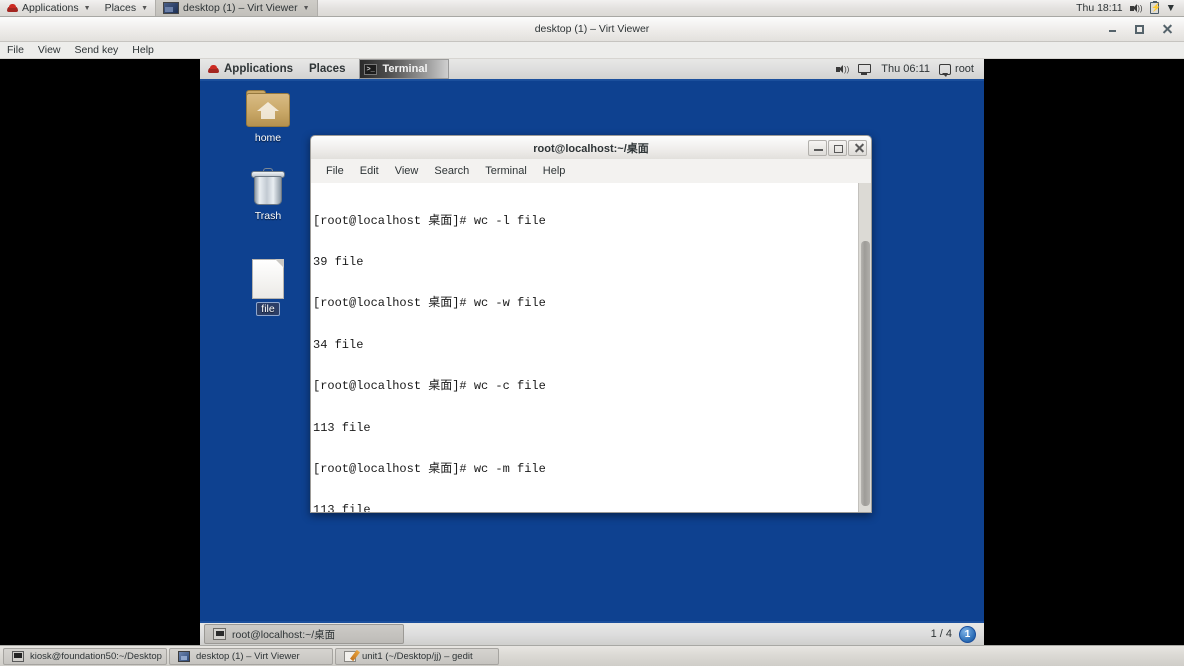 The height and width of the screenshot is (666, 1184). I want to click on terminal-line: [root@localhost 桌面]# wc -c file, so click(429, 386).